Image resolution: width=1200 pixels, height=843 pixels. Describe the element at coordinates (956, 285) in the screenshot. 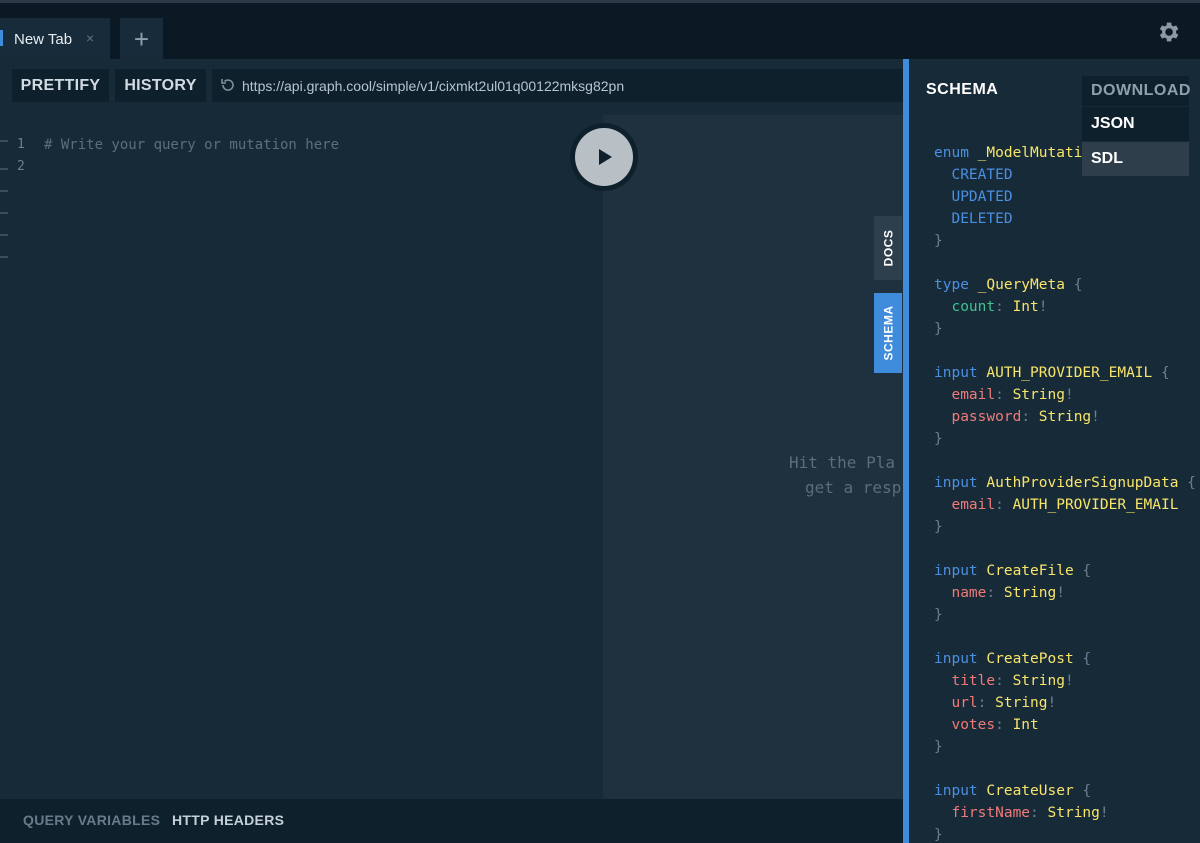

I see `sdl-keyword: type` at that location.